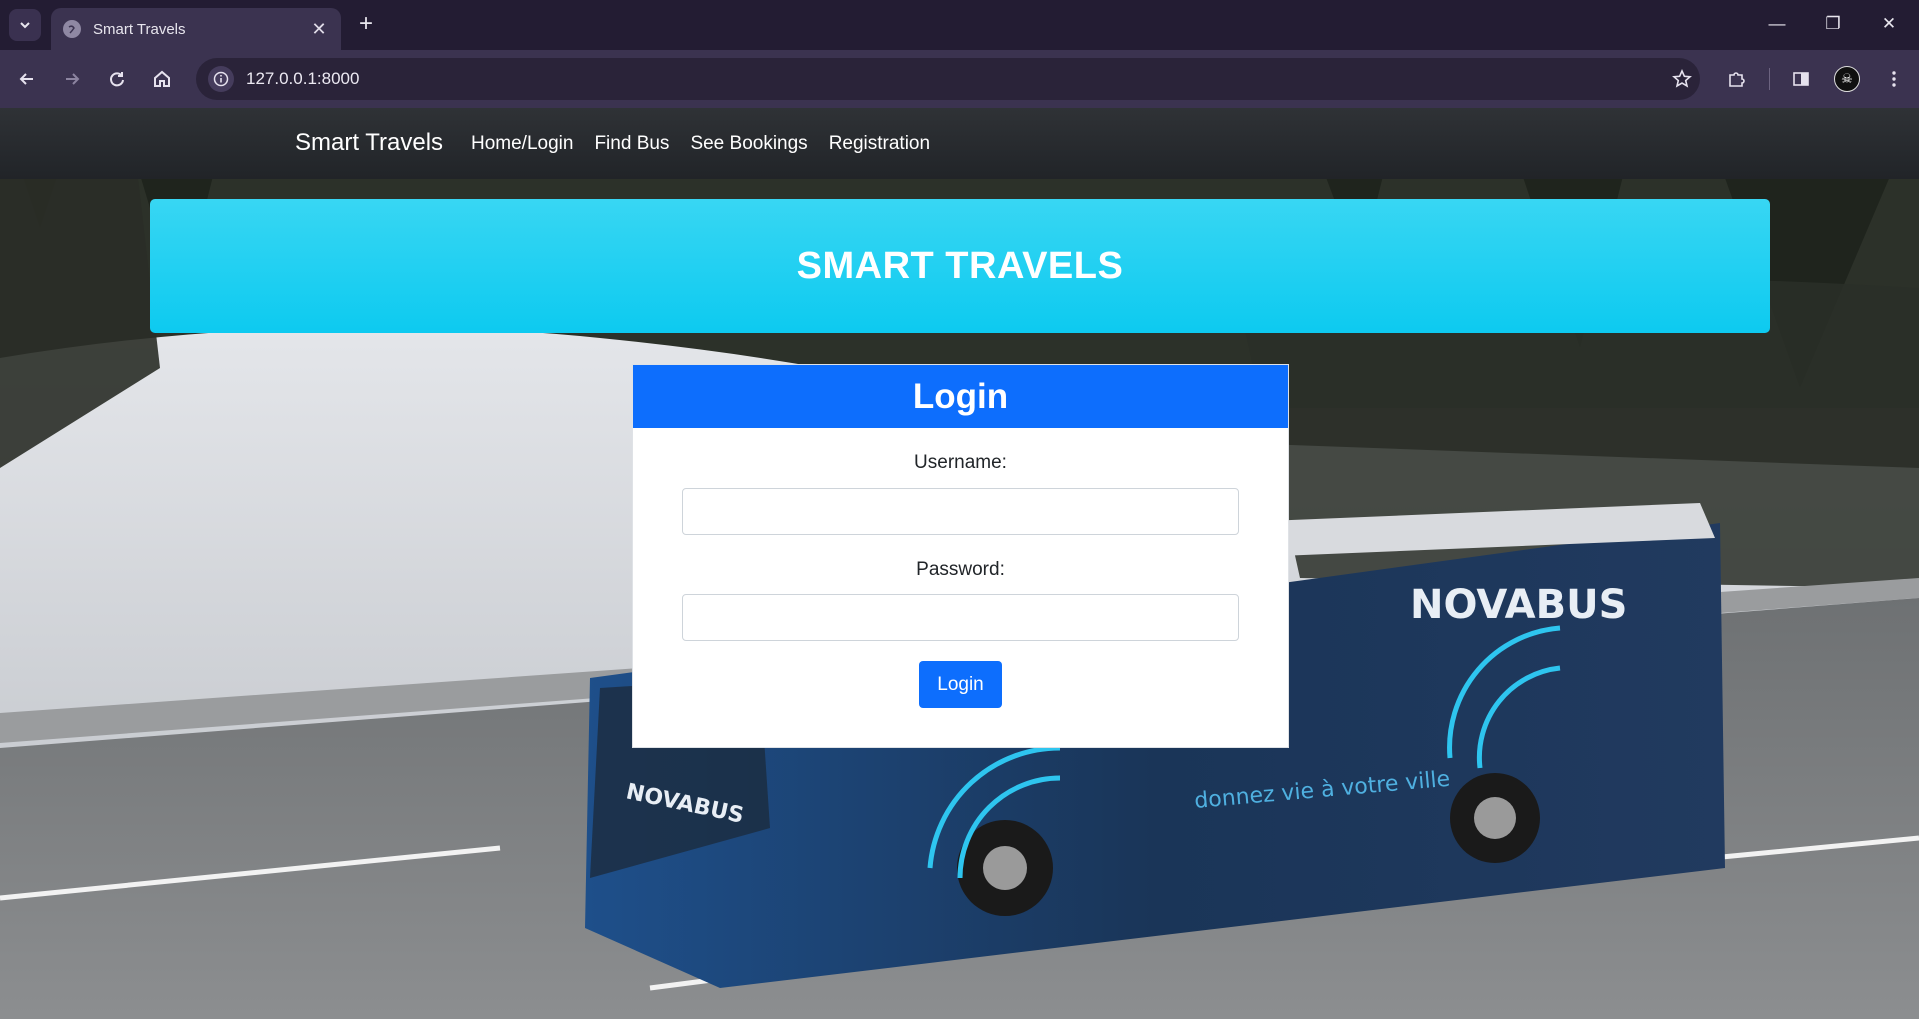  What do you see at coordinates (72, 79) in the screenshot?
I see `arrow-right-icon` at bounding box center [72, 79].